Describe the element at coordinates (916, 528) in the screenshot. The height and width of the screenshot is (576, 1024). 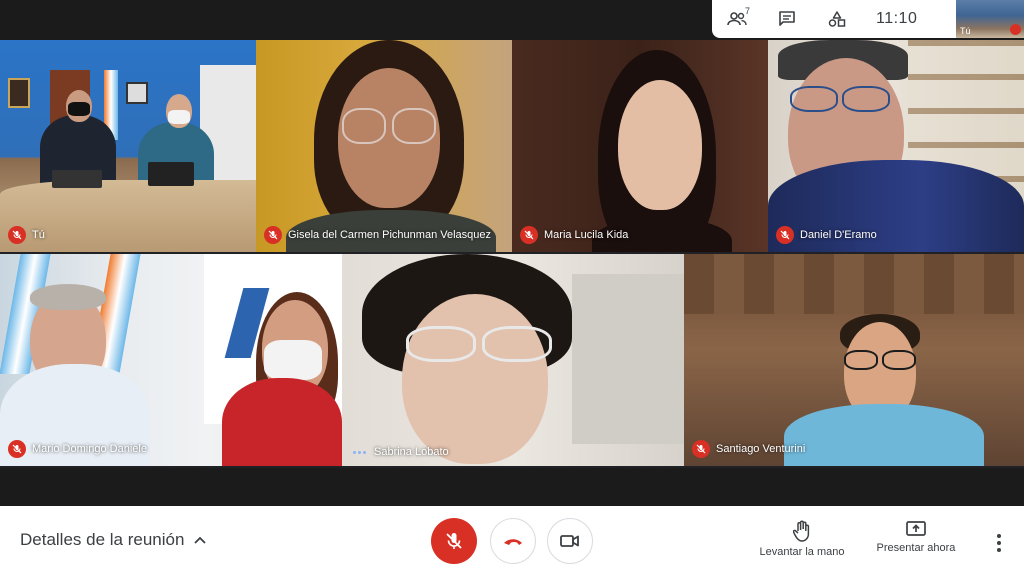
I see `present-screen-icon` at that location.